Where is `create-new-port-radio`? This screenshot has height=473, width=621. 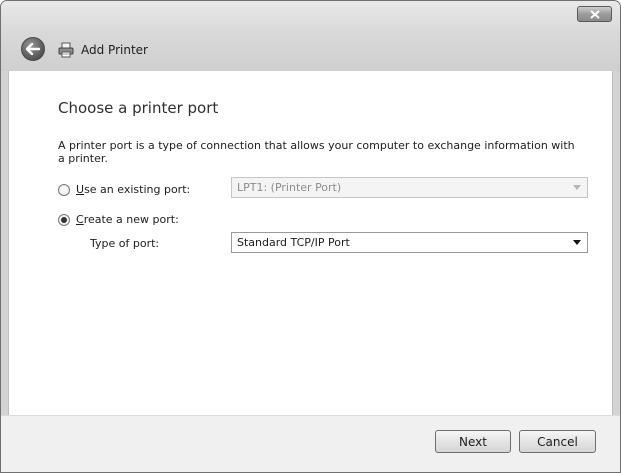
create-new-port-radio is located at coordinates (64, 219).